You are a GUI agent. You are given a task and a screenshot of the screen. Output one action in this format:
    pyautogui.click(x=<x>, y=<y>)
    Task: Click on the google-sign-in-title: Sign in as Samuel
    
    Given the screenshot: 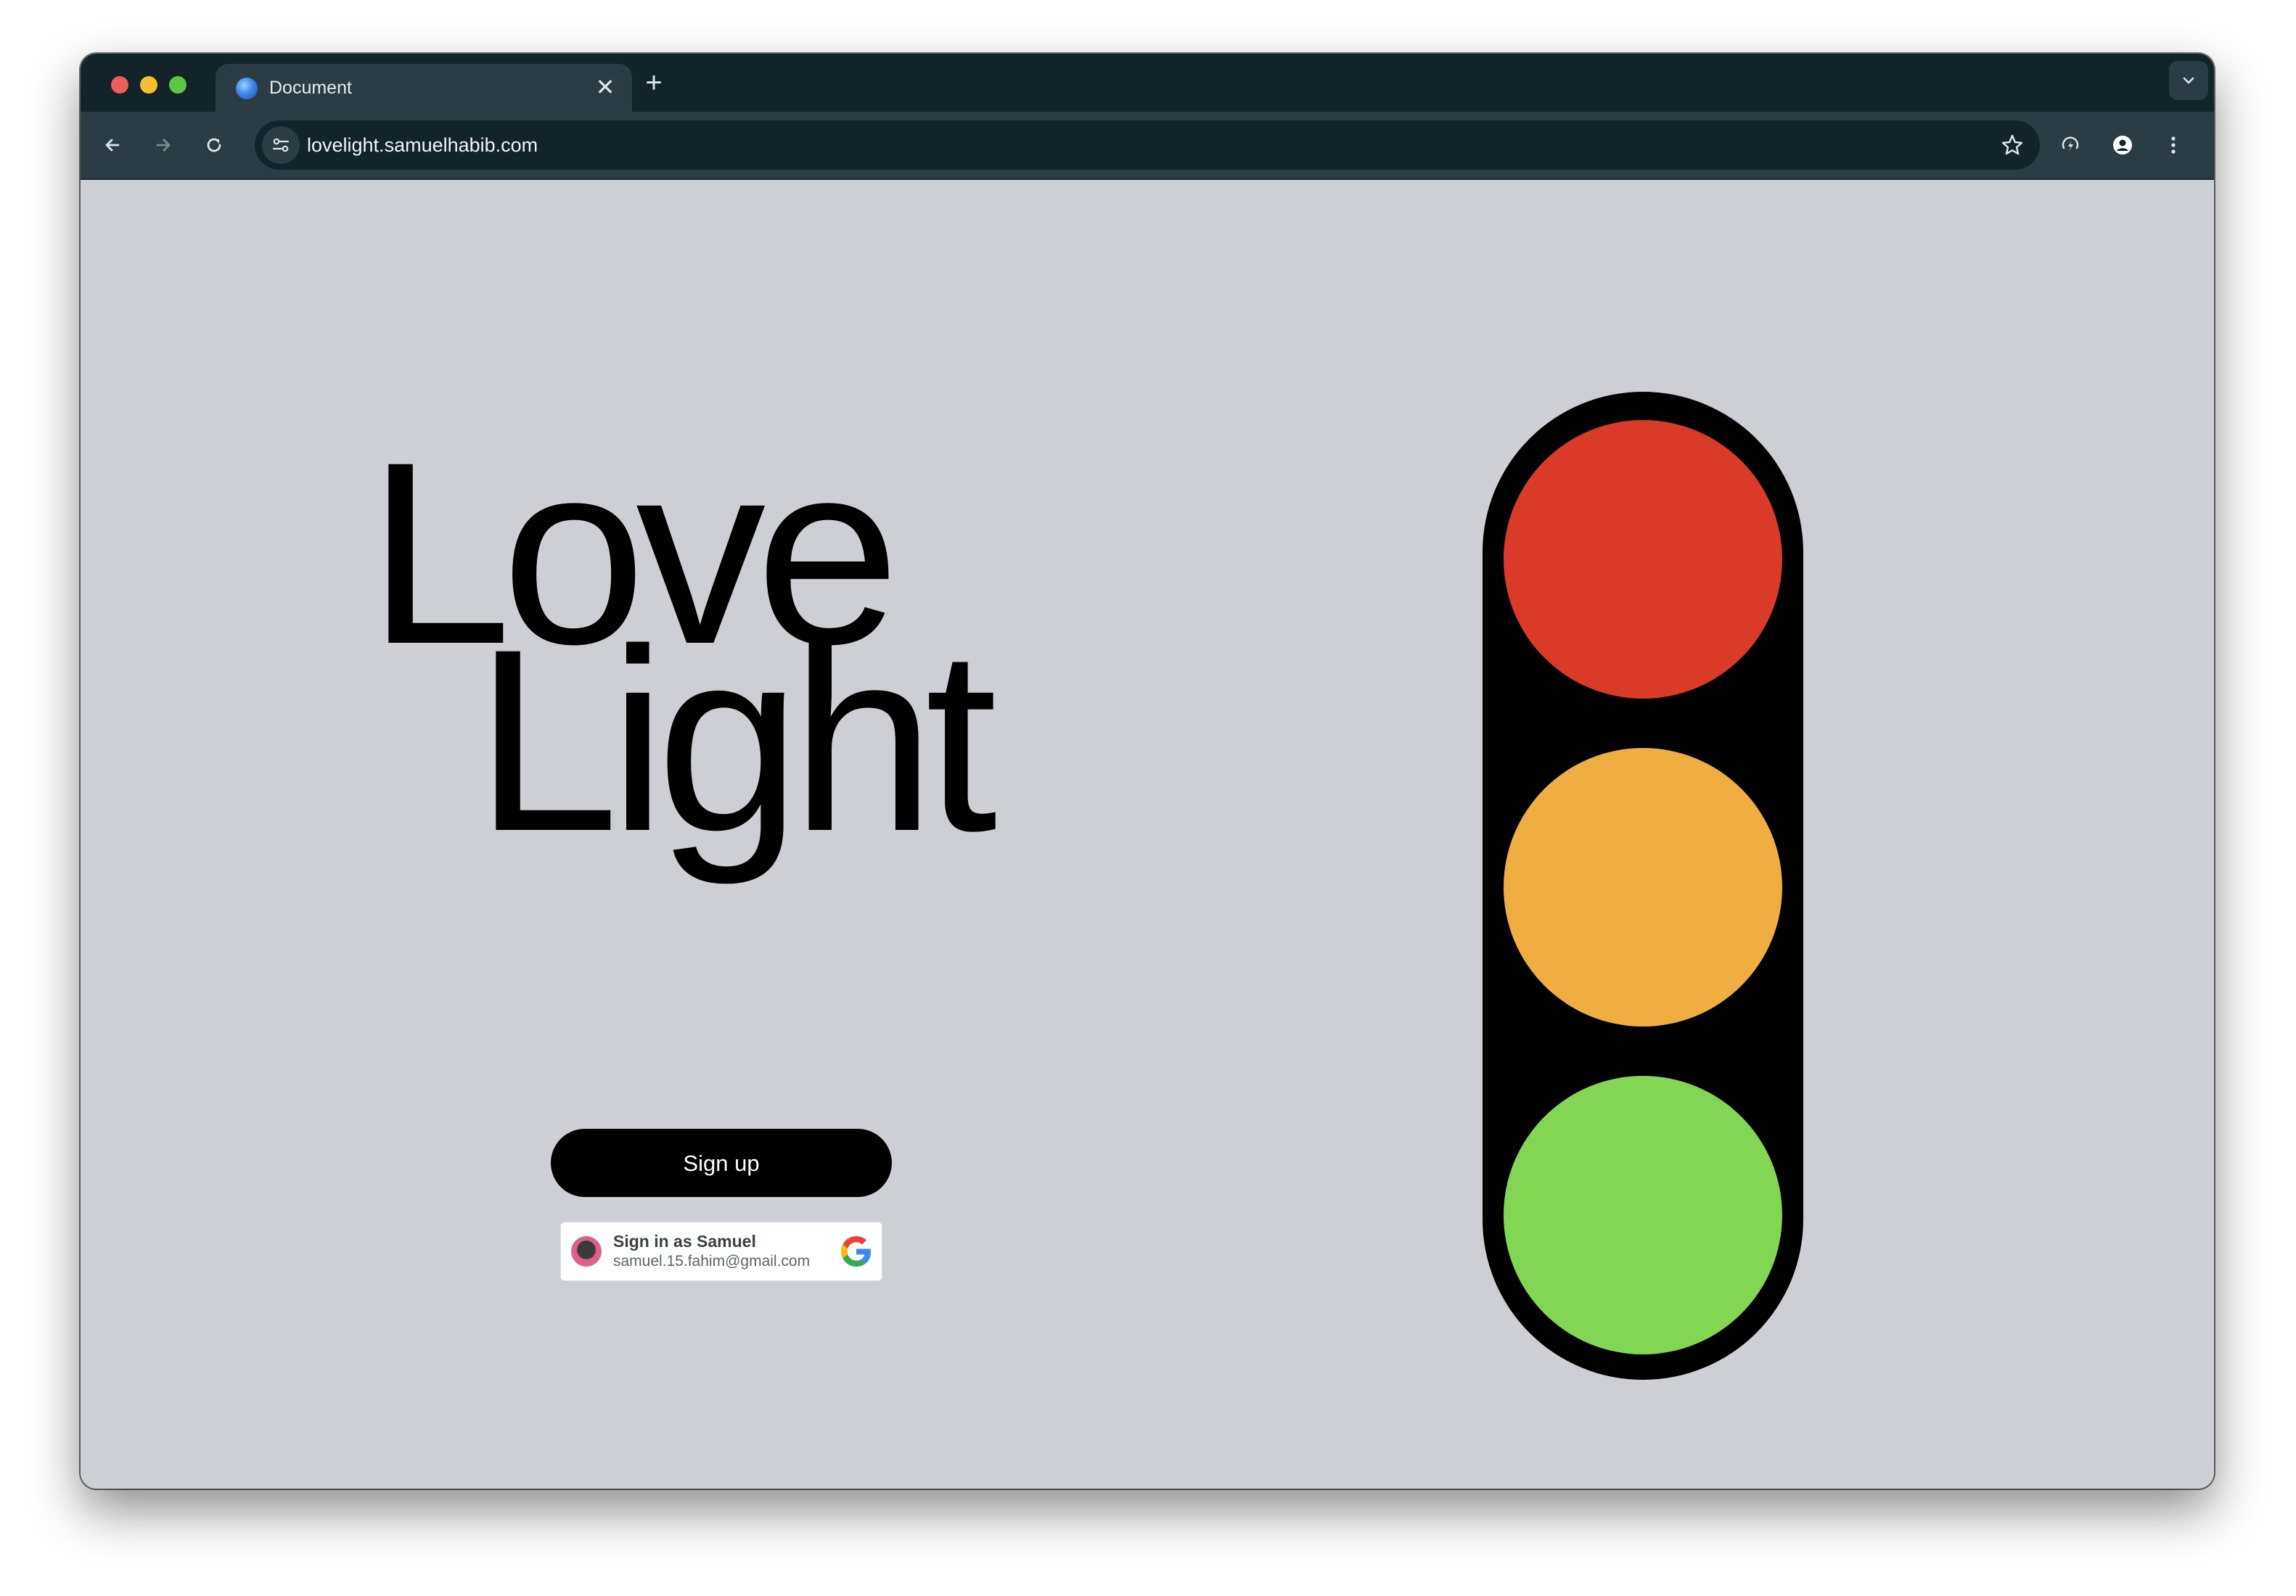 What is the action you would take?
    pyautogui.click(x=684, y=1241)
    